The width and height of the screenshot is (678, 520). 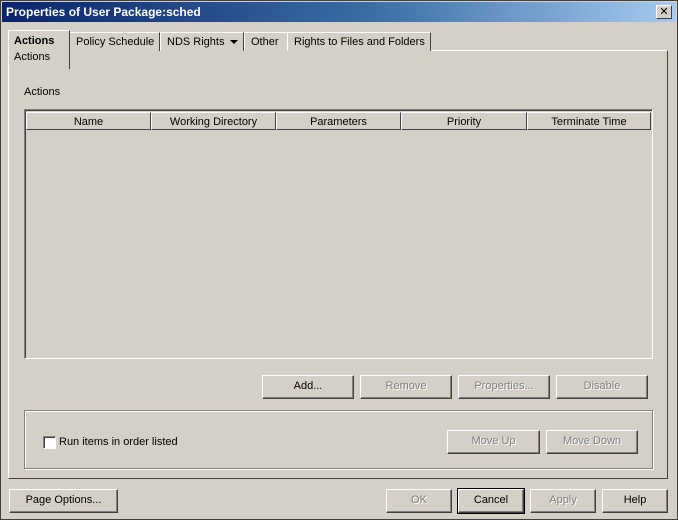 I want to click on tab-actions: Actions Actions, so click(x=39, y=49).